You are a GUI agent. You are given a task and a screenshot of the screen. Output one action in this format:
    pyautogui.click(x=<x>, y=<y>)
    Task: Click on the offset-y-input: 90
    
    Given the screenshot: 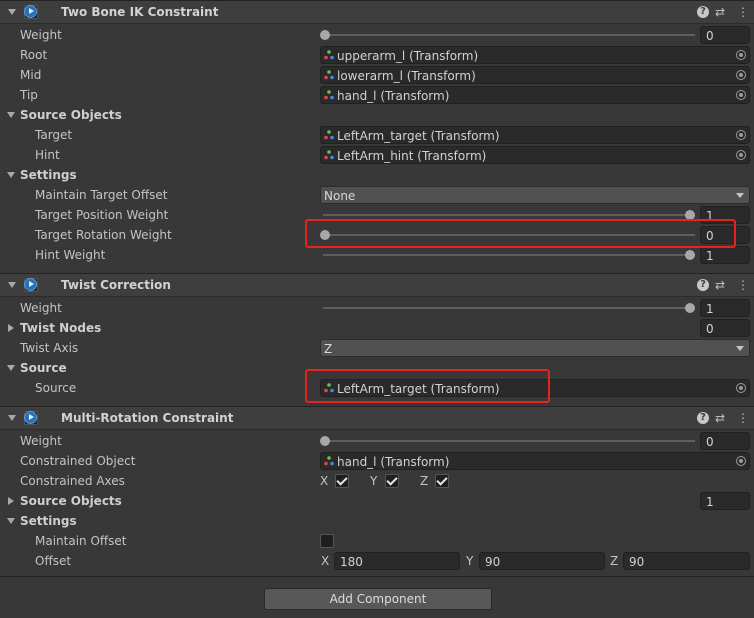 What is the action you would take?
    pyautogui.click(x=542, y=561)
    